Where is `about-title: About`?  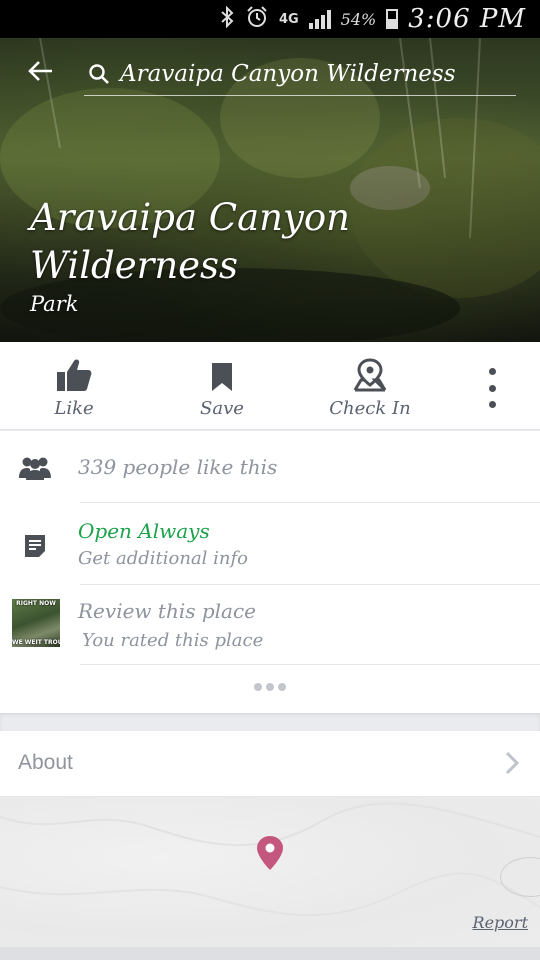
about-title: About is located at coordinates (45, 762).